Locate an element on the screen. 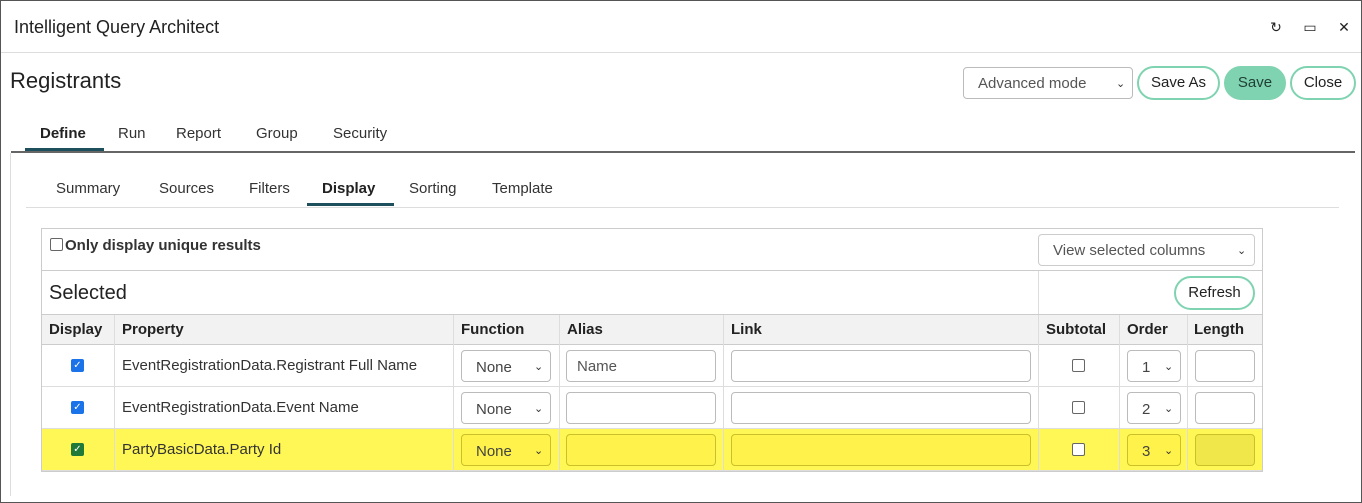 This screenshot has width=1362, height=503. column-header-length: Length is located at coordinates (1219, 329).